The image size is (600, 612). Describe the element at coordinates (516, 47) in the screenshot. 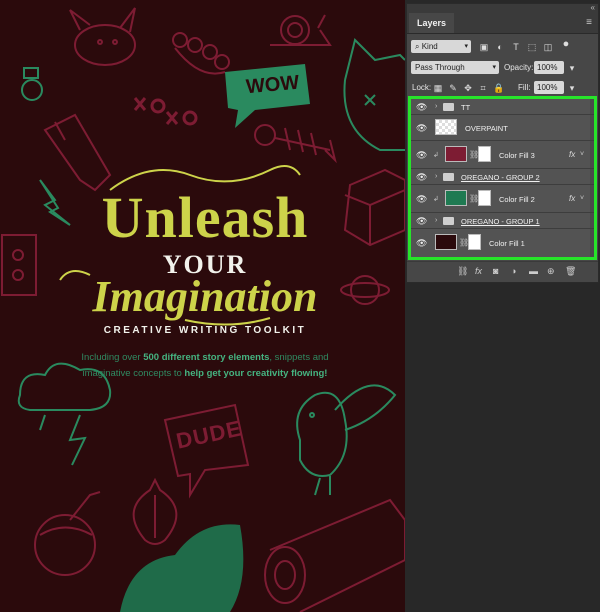

I see `type-filter-icon: T` at that location.